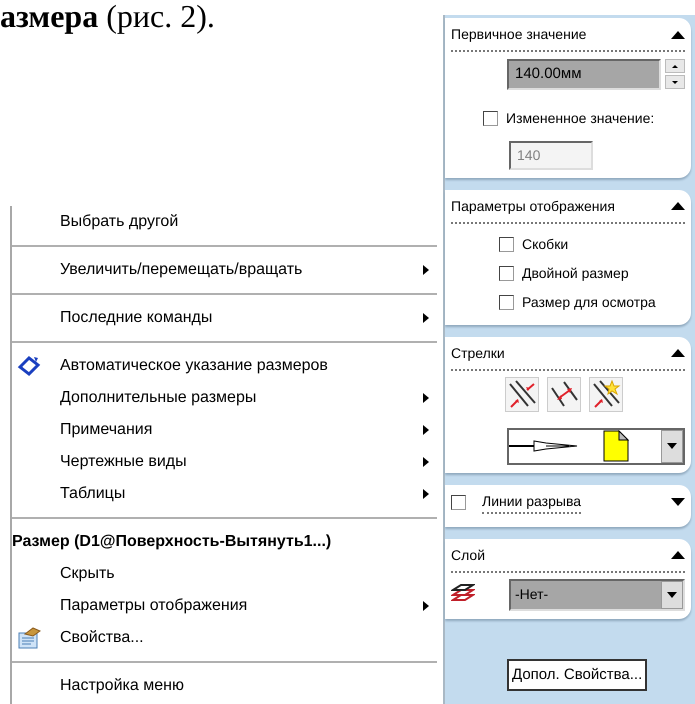 Image resolution: width=695 pixels, height=704 pixels. I want to click on expand-arrow-icon, so click(678, 502).